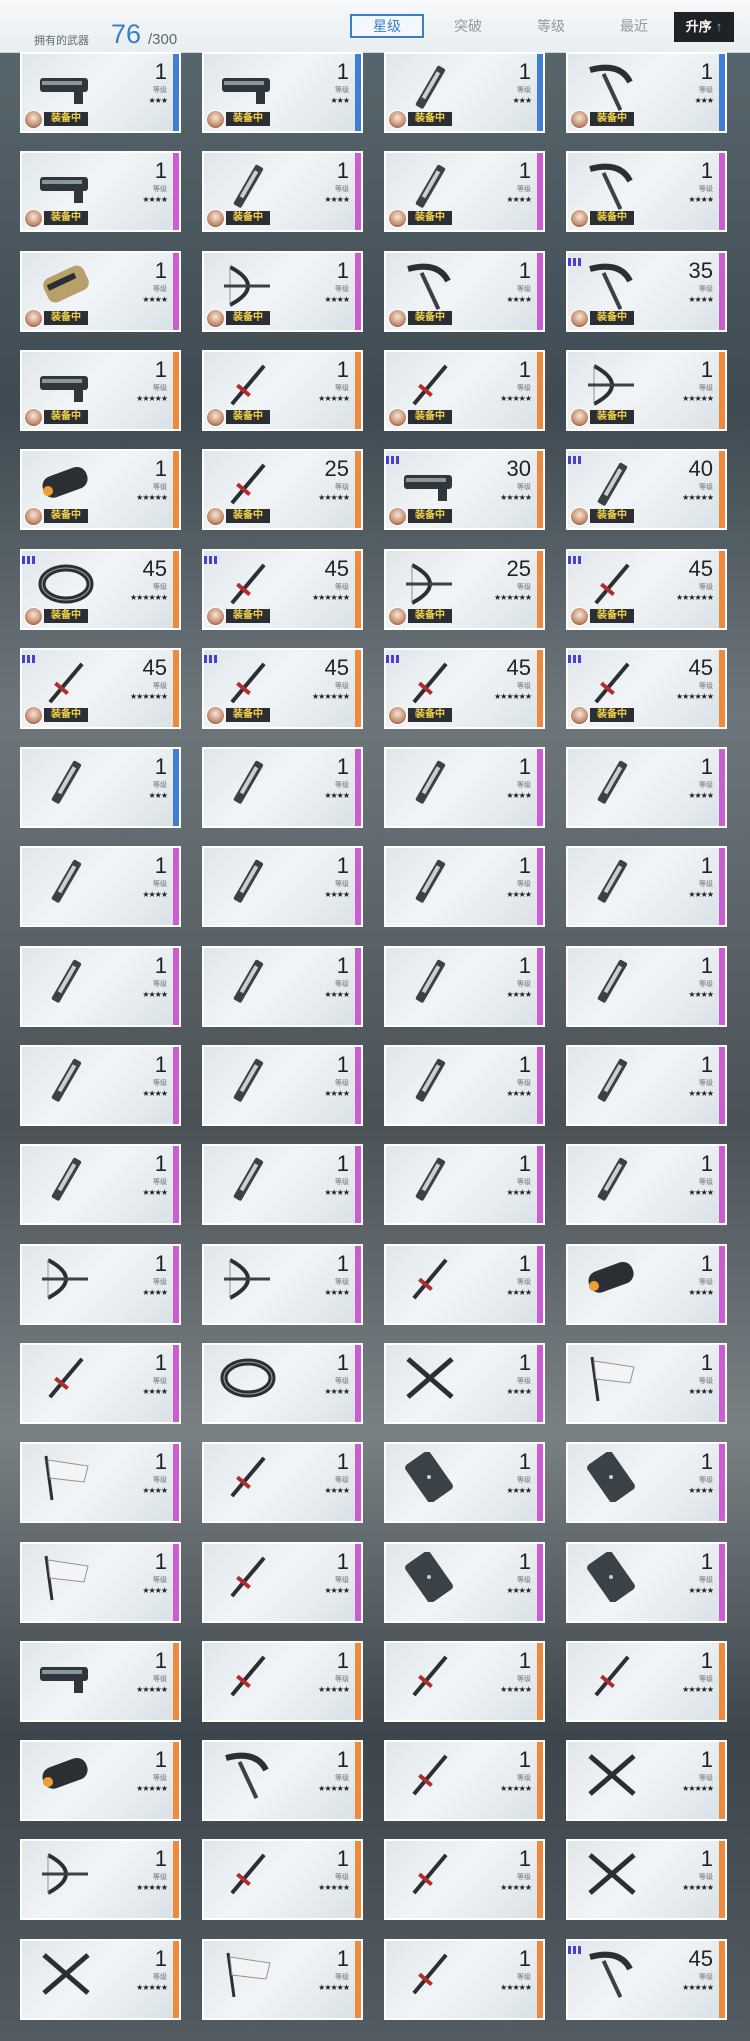  I want to click on weapon-stars: ★★★★★★, so click(694, 597).